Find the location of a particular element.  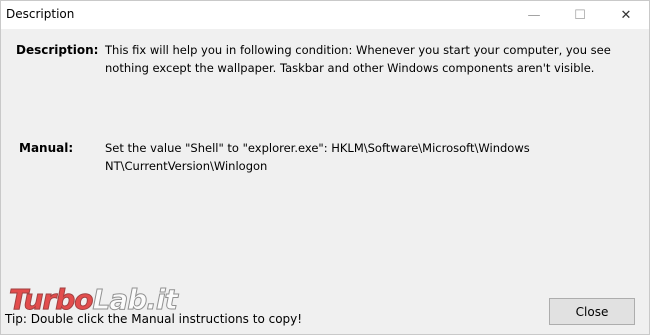

close-window-button: ✕ is located at coordinates (626, 15).